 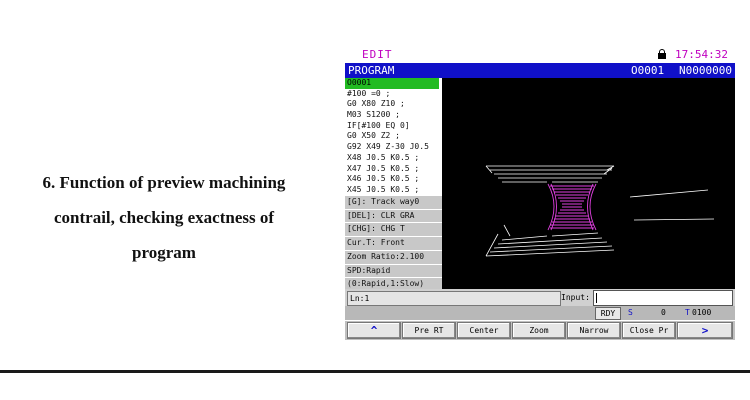 What do you see at coordinates (375, 371) in the screenshot?
I see `divider` at bounding box center [375, 371].